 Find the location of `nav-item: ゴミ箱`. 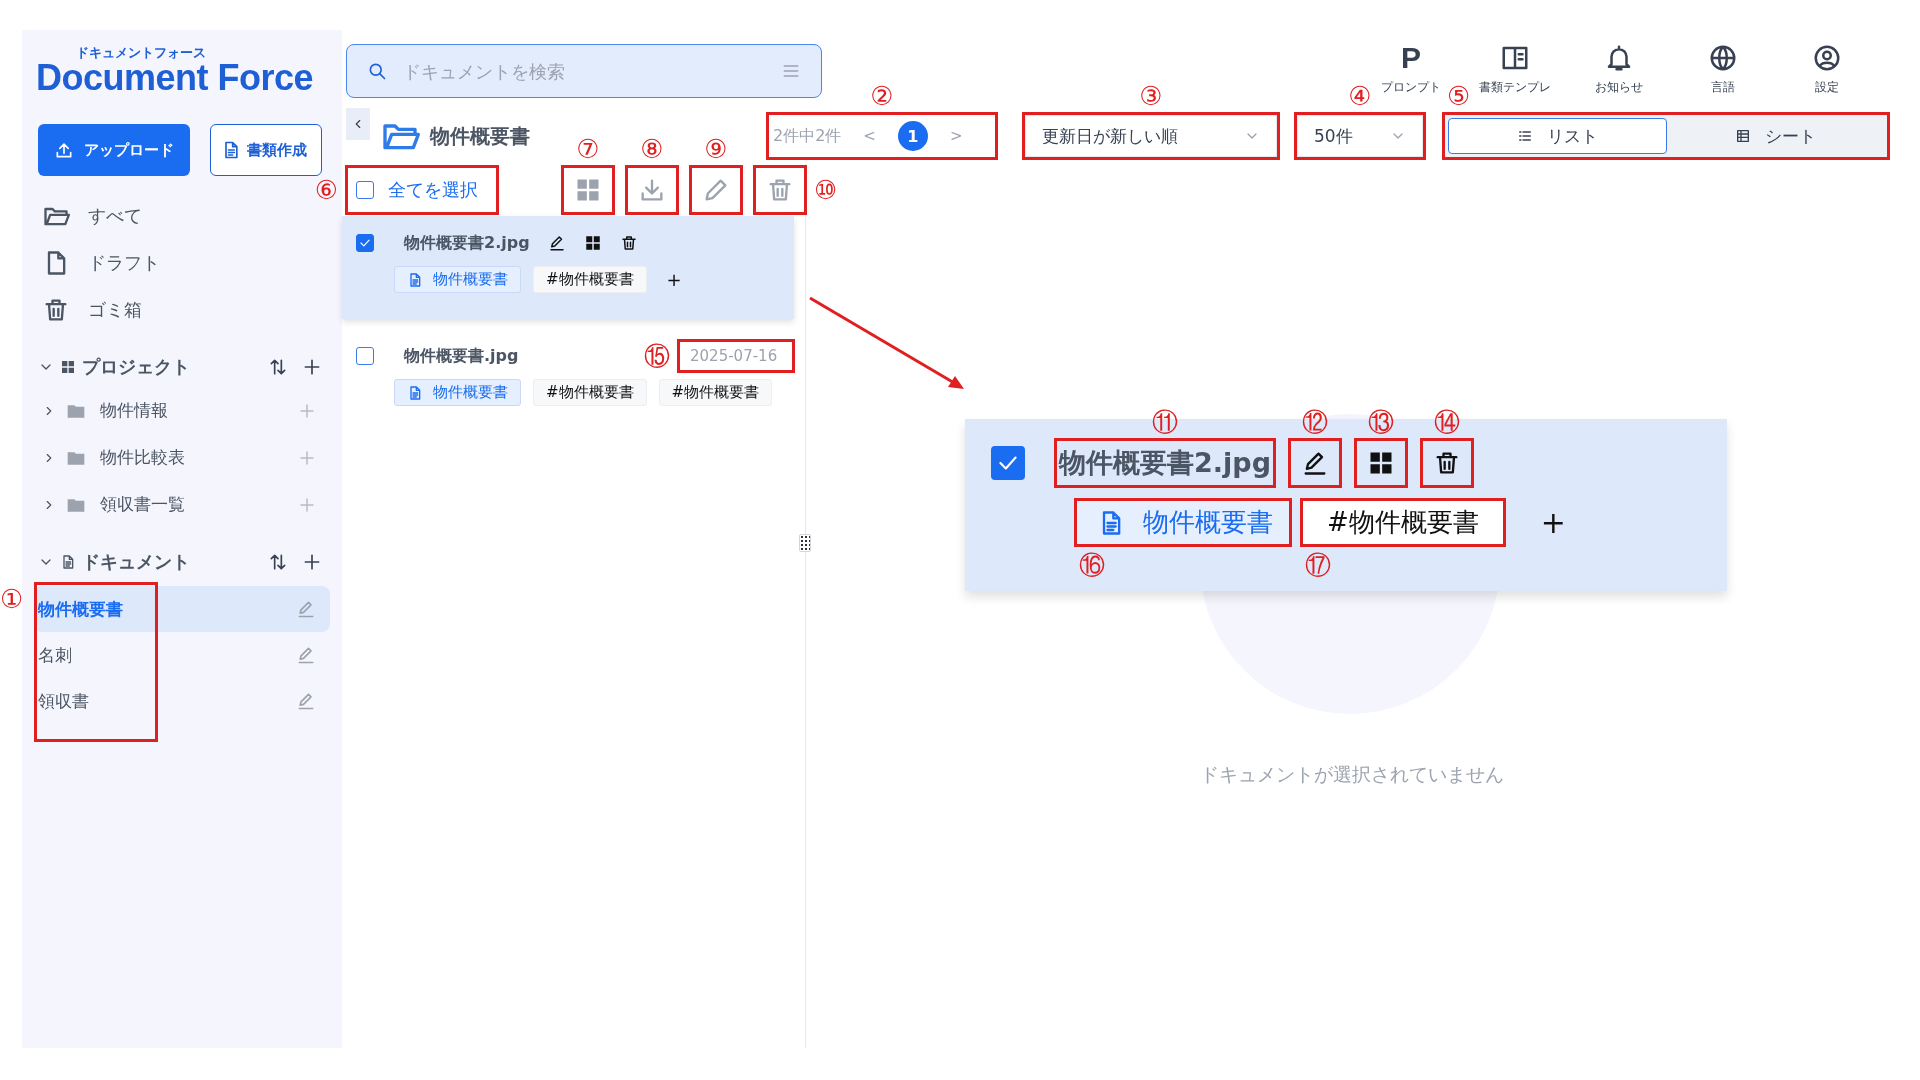

nav-item: ゴミ箱 is located at coordinates (182, 309).